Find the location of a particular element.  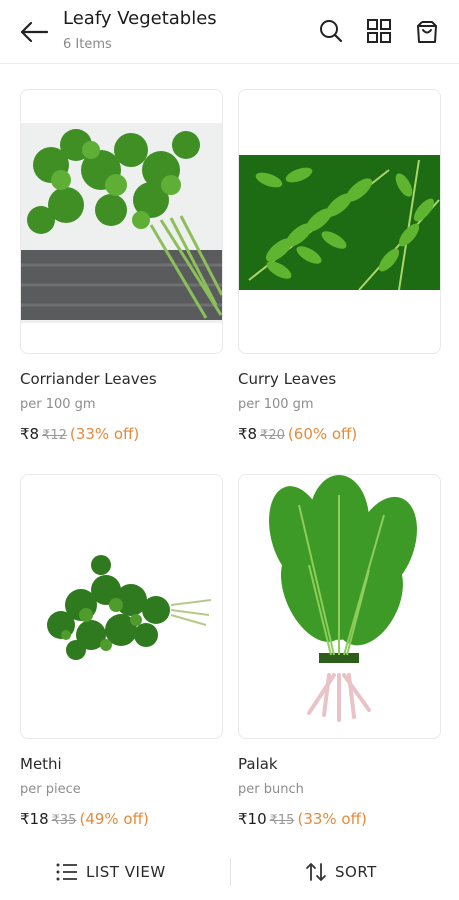

bottom-action-bar: LIST VIEW SORT is located at coordinates (229, 872).